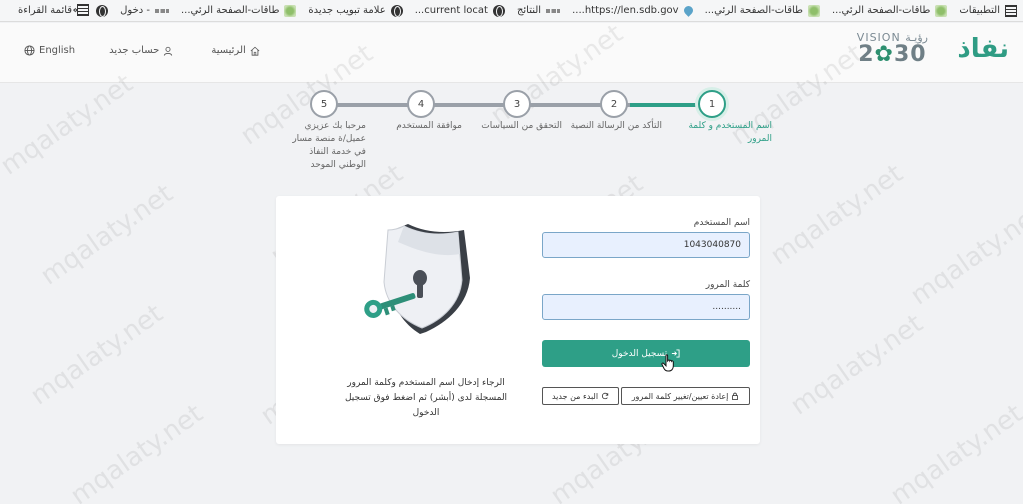 Image resolution: width=1023 pixels, height=504 pixels. Describe the element at coordinates (1011, 10) in the screenshot. I see `apps-grid-icon` at that location.